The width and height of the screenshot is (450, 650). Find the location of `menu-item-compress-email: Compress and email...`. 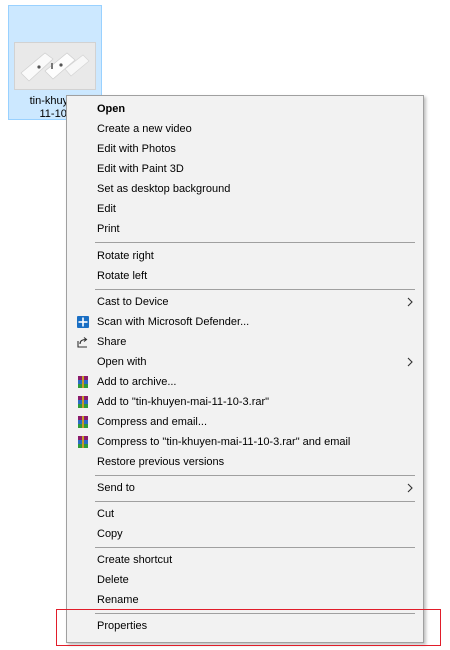

menu-item-compress-email: Compress and email... is located at coordinates (245, 422).